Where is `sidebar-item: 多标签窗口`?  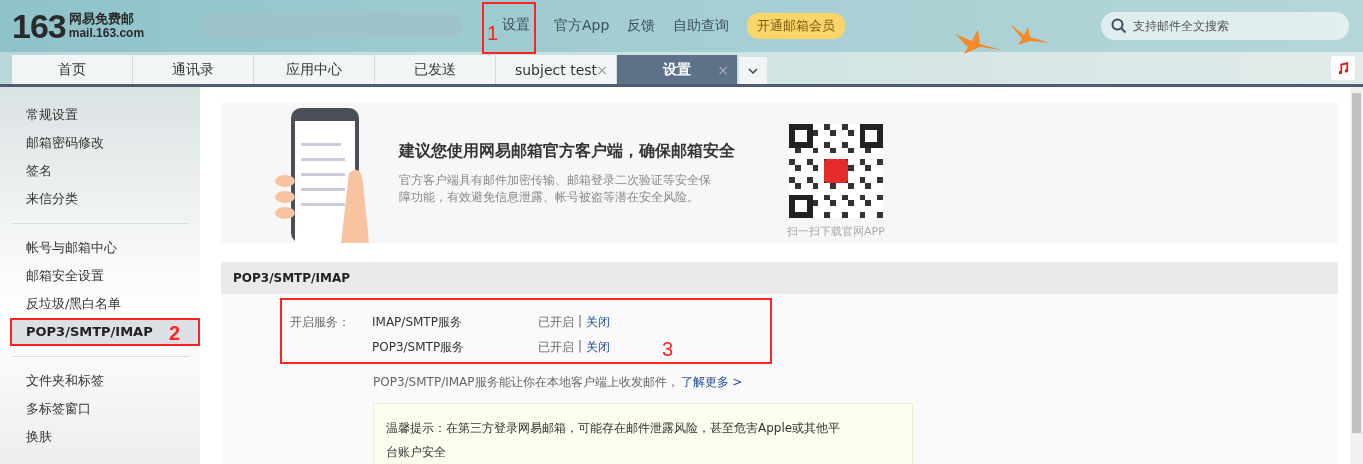
sidebar-item: 多标签窗口 is located at coordinates (100, 409).